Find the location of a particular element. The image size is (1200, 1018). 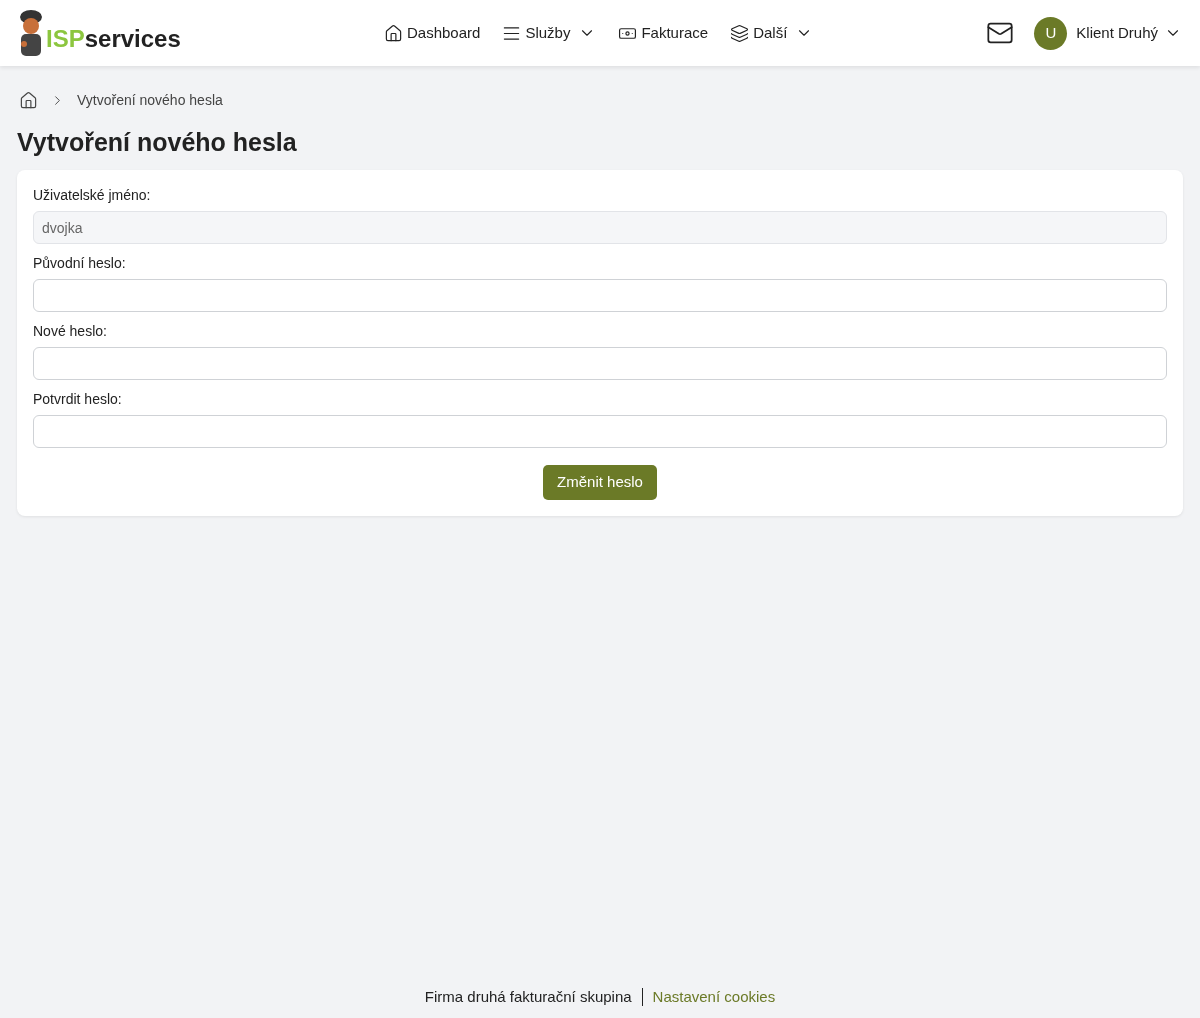

logo-text: ISPservices is located at coordinates (113, 39).